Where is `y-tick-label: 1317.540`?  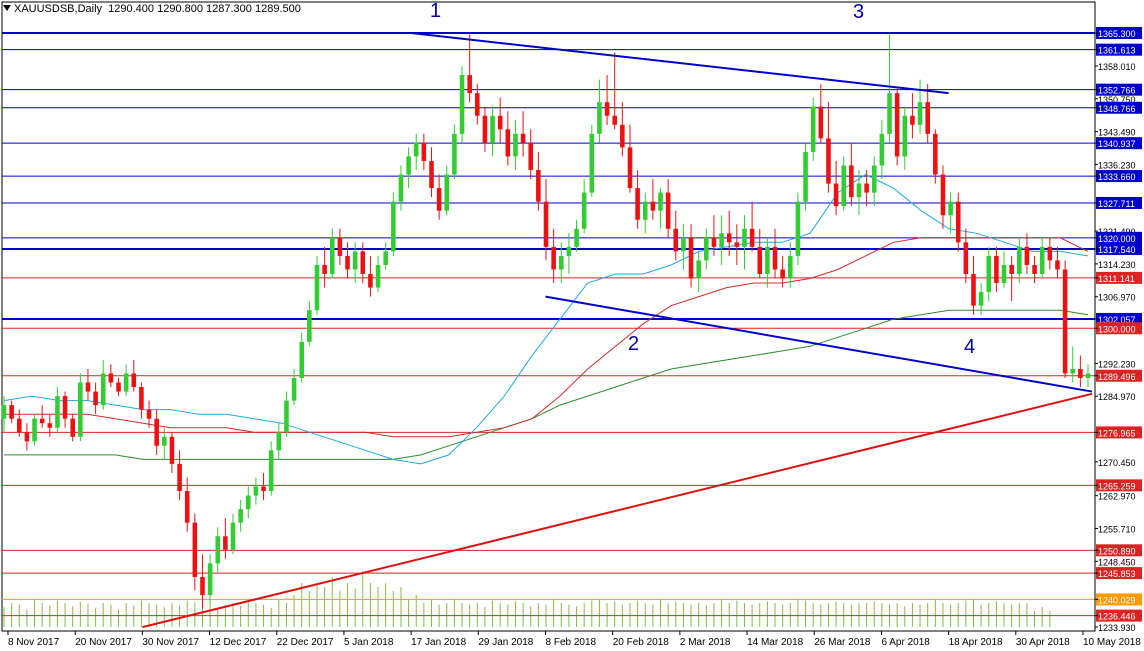 y-tick-label: 1317.540 is located at coordinates (1117, 250).